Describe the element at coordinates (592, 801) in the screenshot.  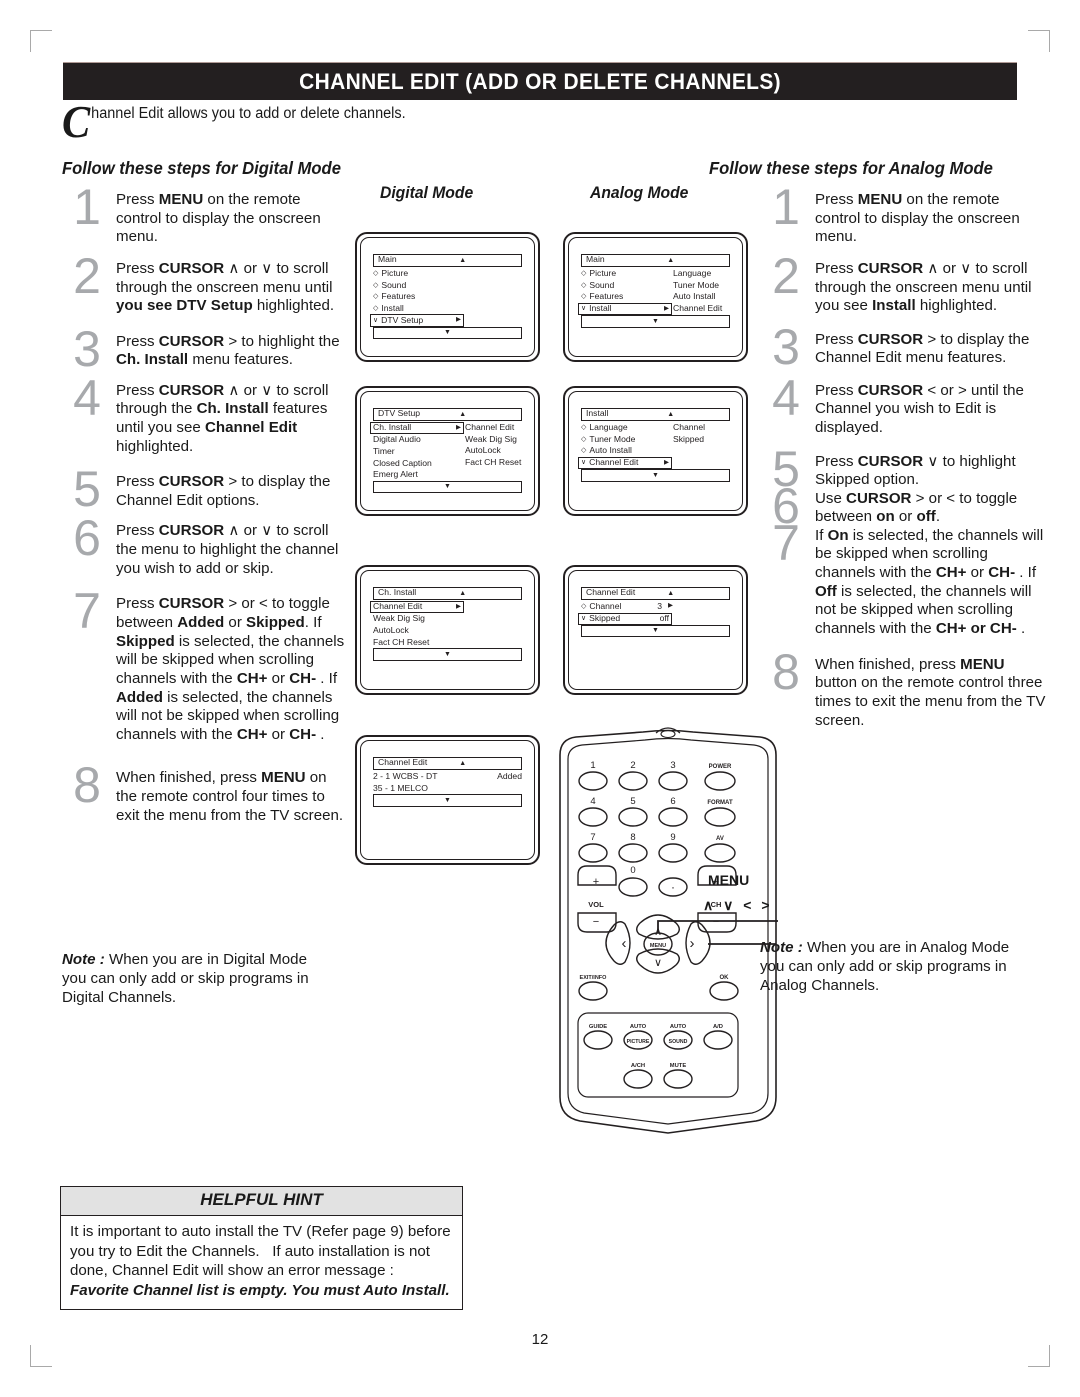
I see `remote-key-label-4: 4` at that location.